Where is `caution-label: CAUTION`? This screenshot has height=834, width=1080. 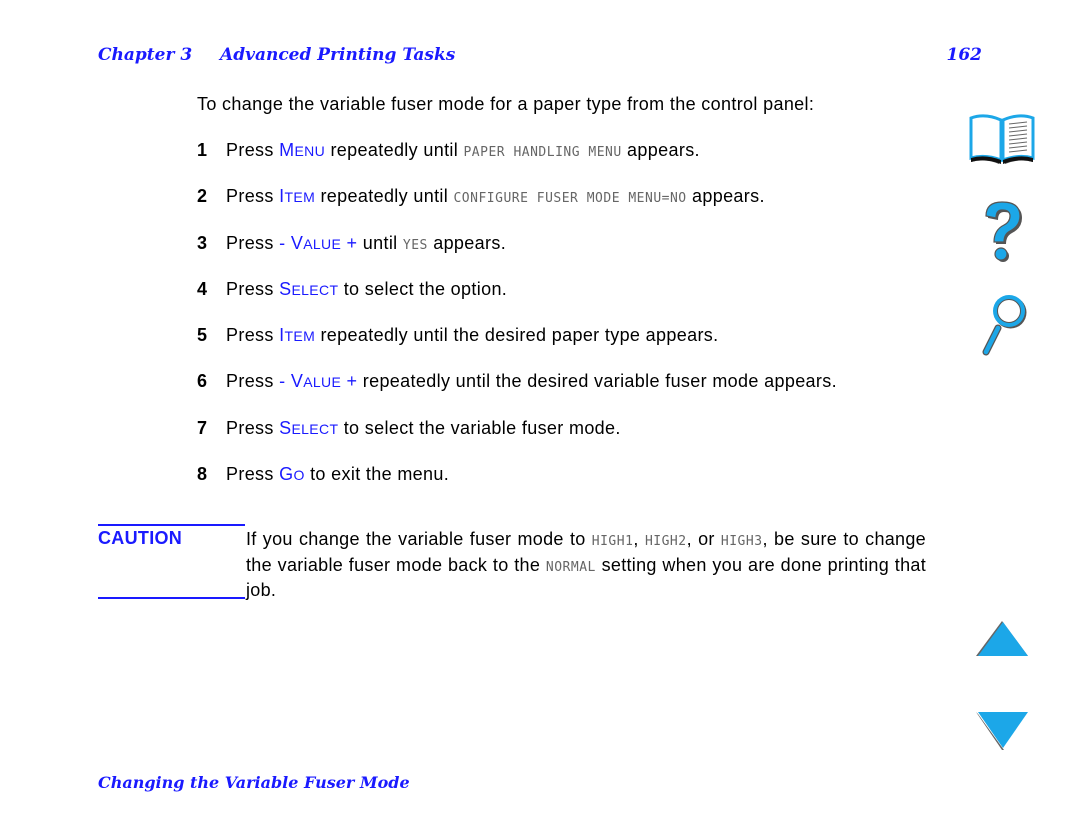
caution-label: CAUTION is located at coordinates (140, 538).